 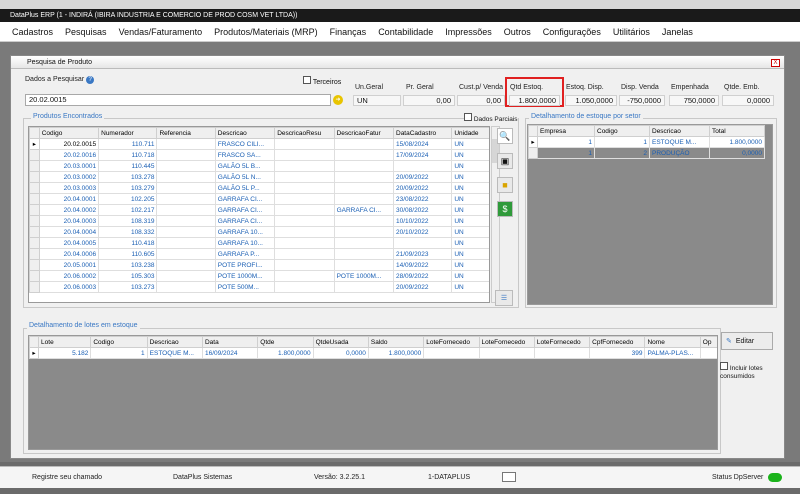 I want to click on empenhada-label: Empenhada, so click(x=690, y=87).